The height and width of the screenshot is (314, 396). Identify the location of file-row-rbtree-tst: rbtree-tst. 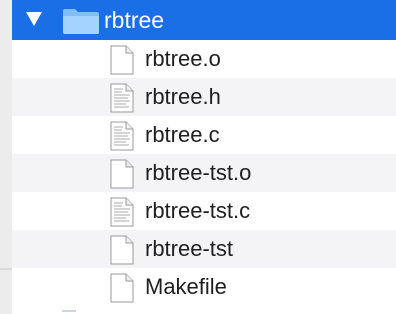
(204, 249).